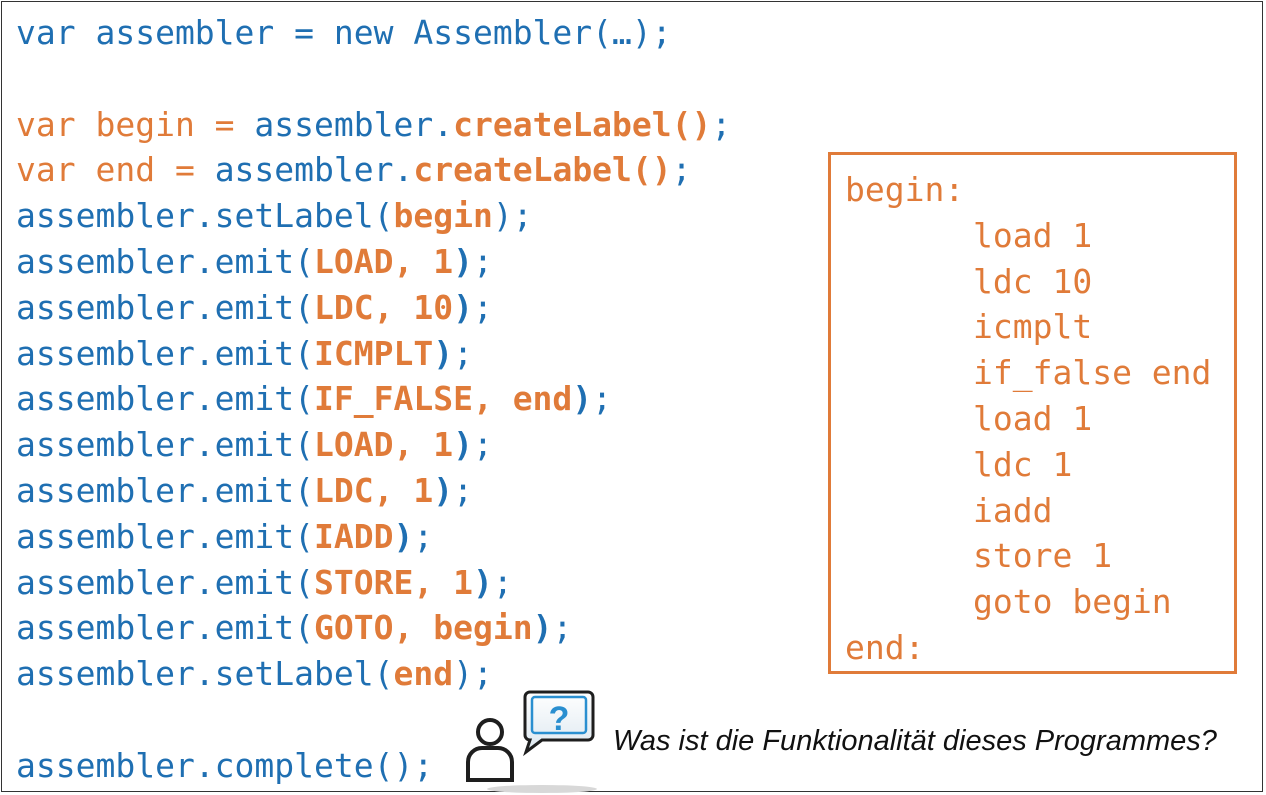 The image size is (1266, 795). I want to click on code-line: assembler.emit(ICMPLT);, so click(373, 354).